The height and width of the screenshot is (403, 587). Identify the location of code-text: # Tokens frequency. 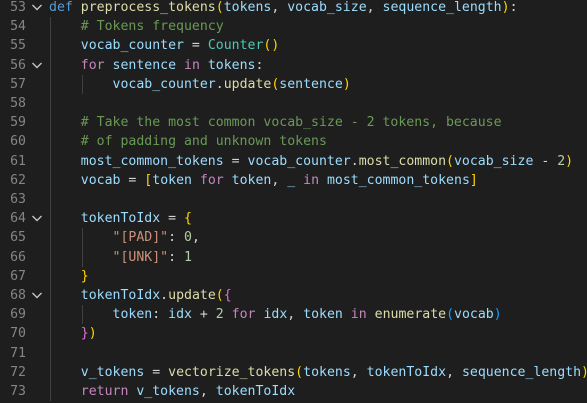
(136, 26).